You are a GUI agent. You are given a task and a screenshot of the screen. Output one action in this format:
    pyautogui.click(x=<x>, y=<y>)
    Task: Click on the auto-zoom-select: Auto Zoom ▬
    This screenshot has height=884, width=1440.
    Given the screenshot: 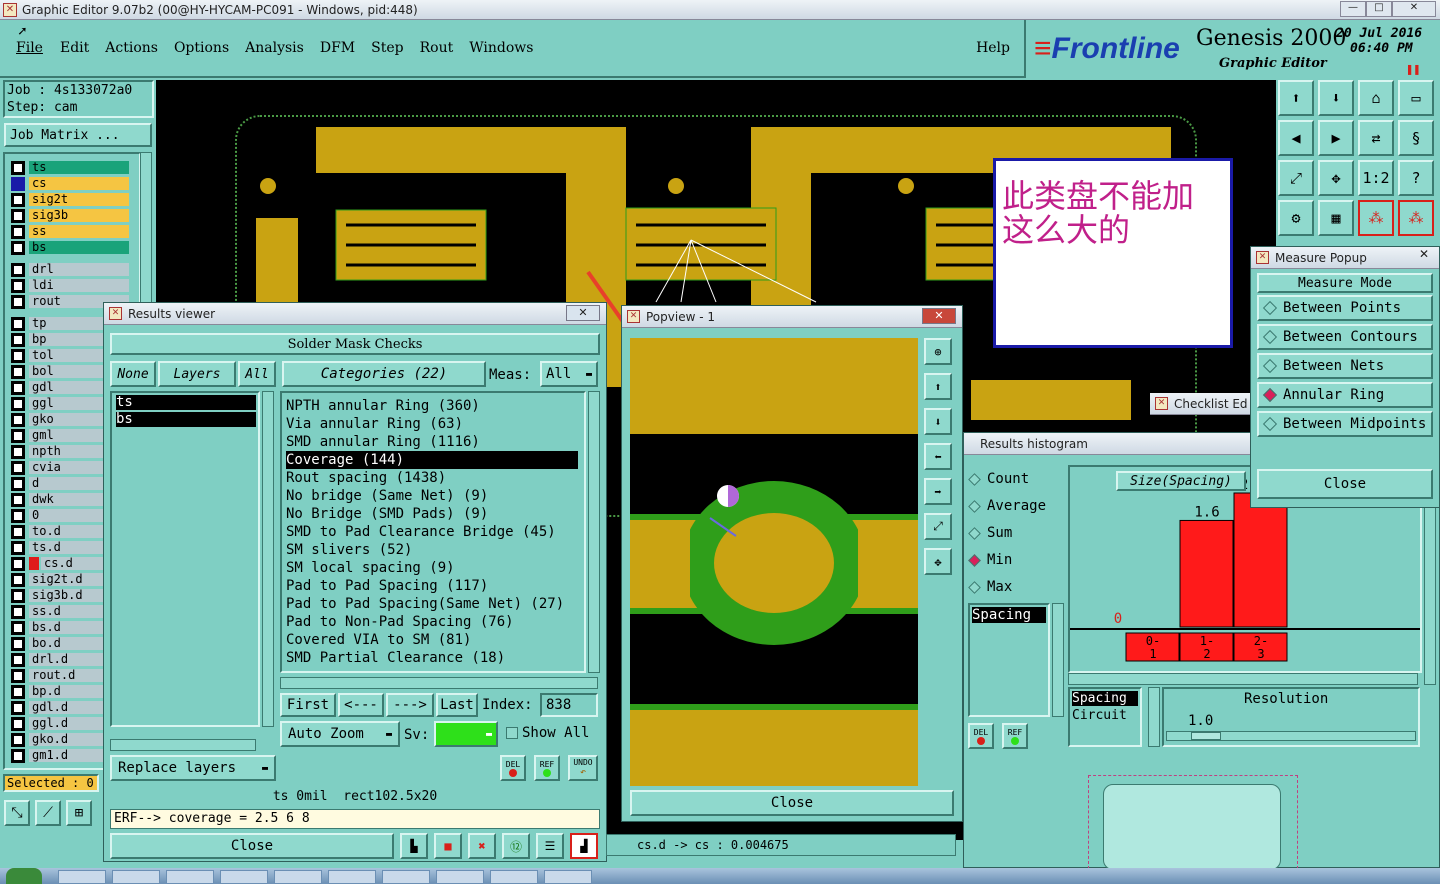 What is the action you would take?
    pyautogui.click(x=340, y=734)
    